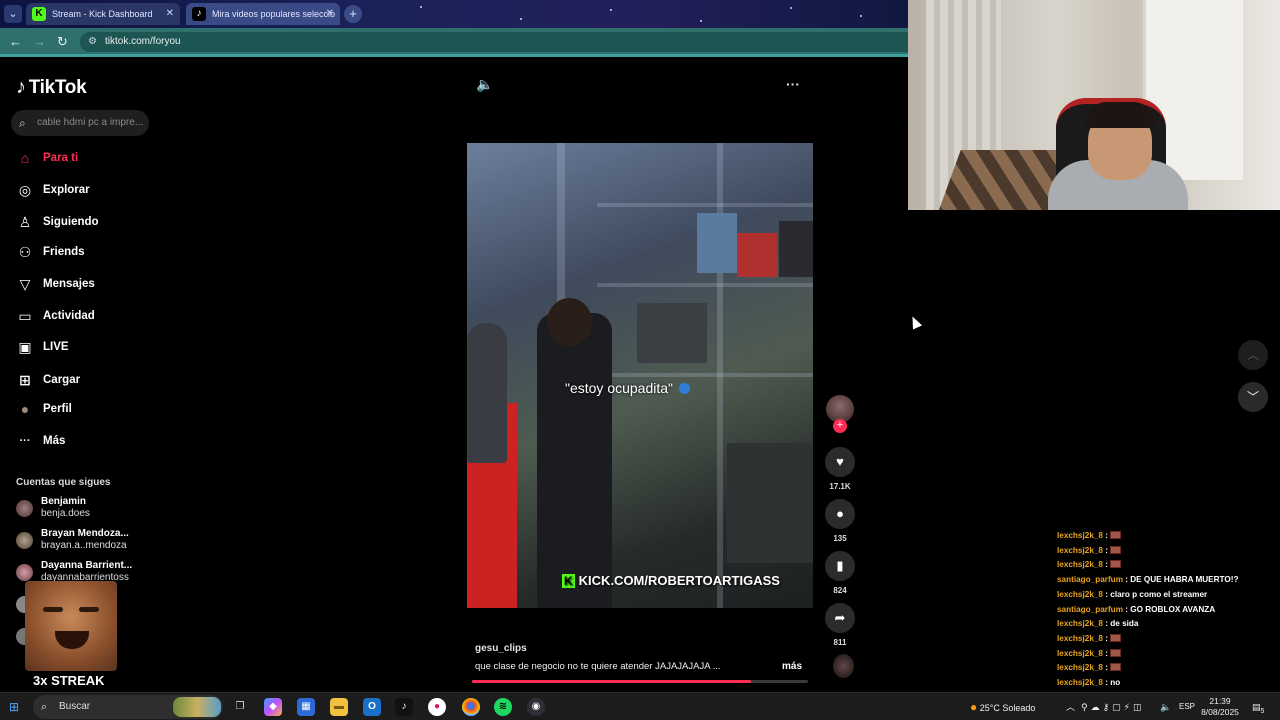 The width and height of the screenshot is (1280, 720). What do you see at coordinates (71, 222) in the screenshot?
I see `nav-label: Siguiendo` at bounding box center [71, 222].